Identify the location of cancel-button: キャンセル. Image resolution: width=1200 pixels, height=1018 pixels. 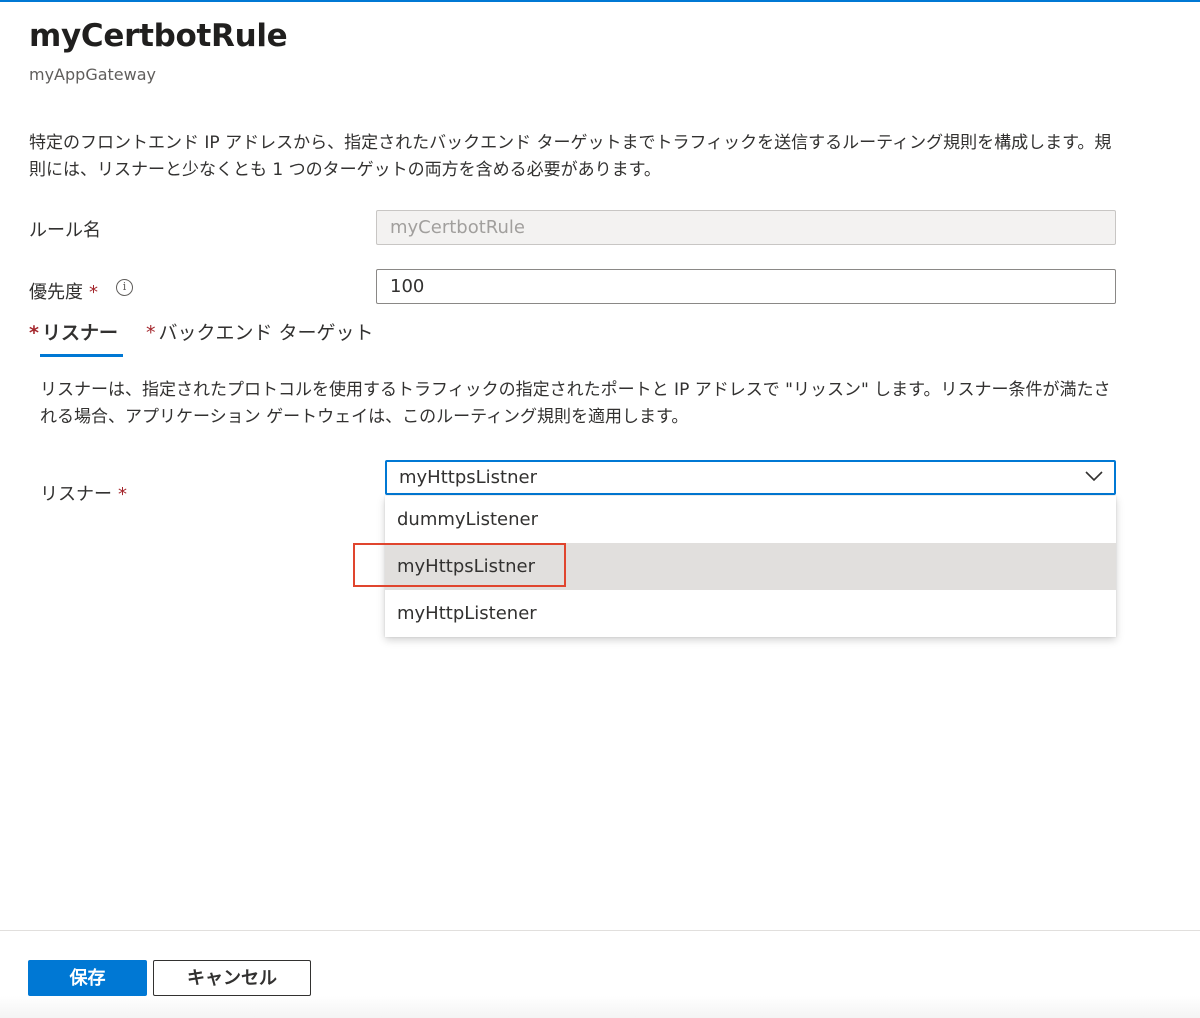
(232, 978).